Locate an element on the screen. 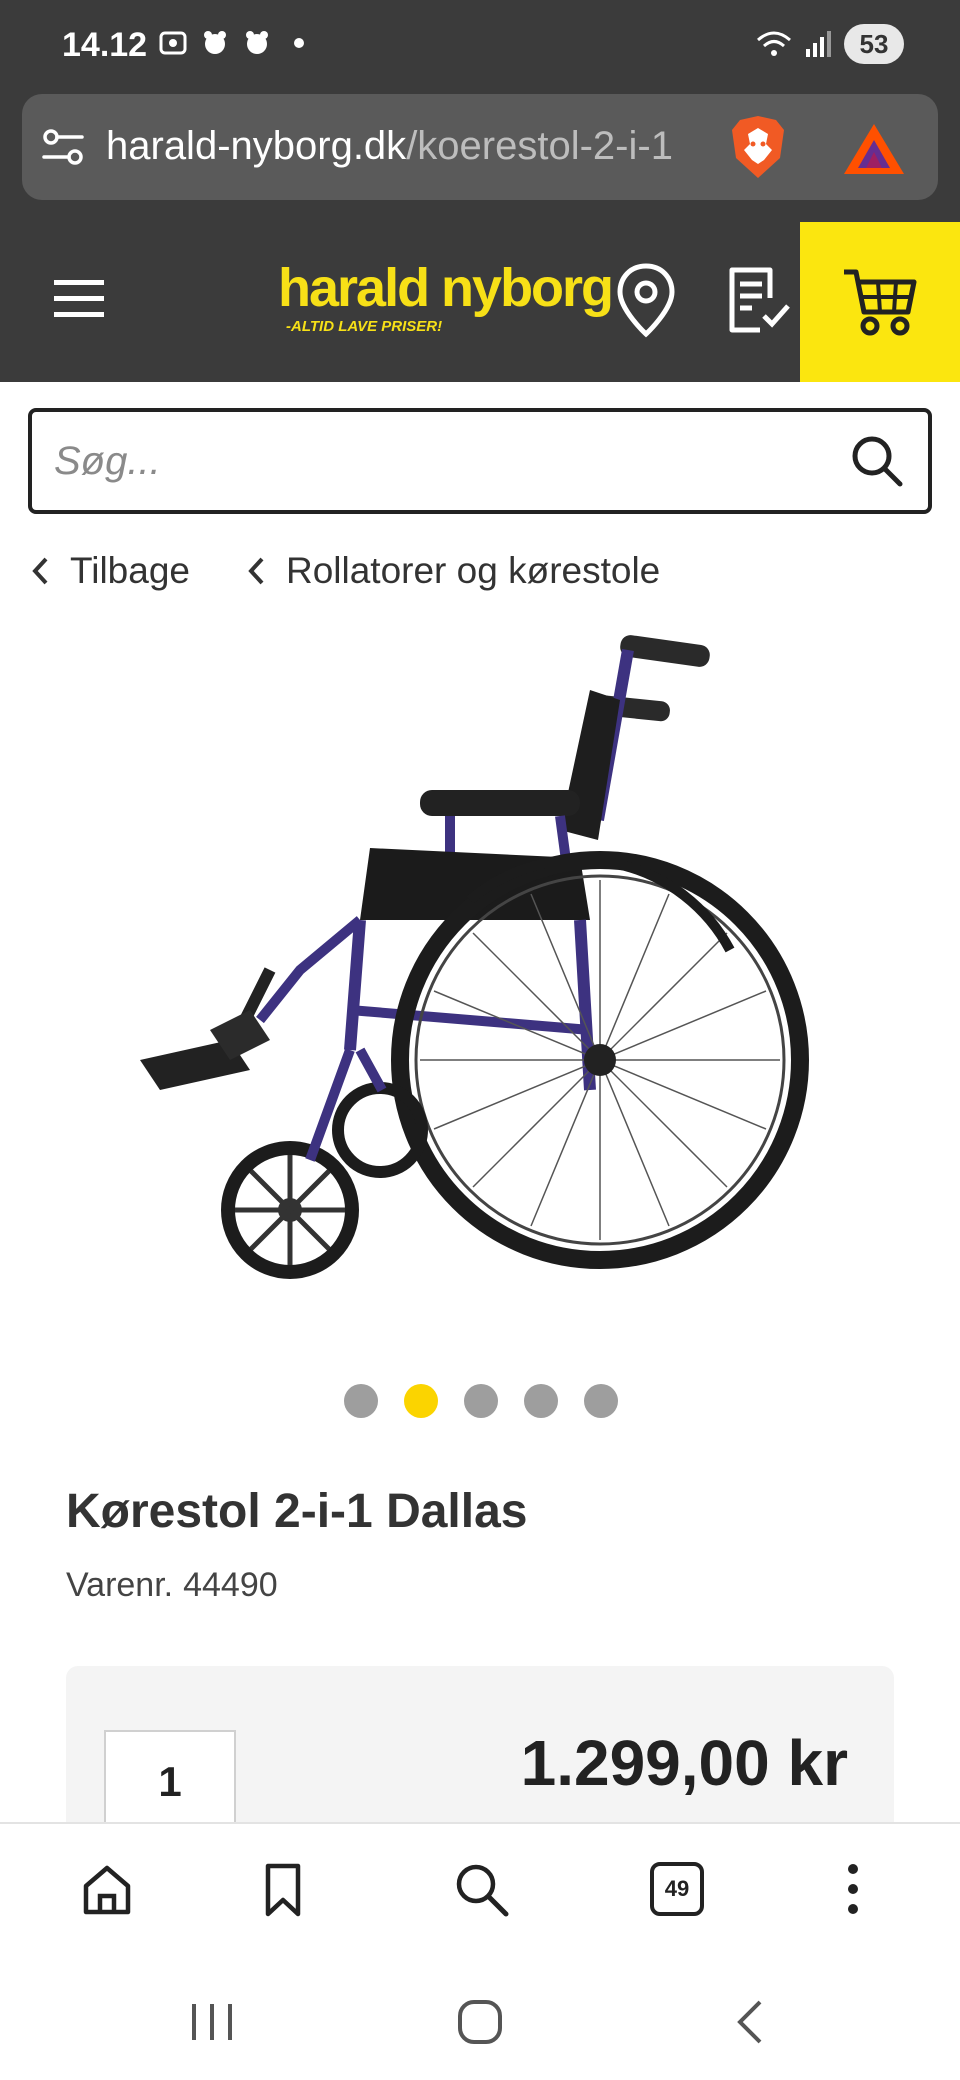 The image size is (960, 2080). purchase-panel: 1 1.299,00 kr is located at coordinates (480, 1746).